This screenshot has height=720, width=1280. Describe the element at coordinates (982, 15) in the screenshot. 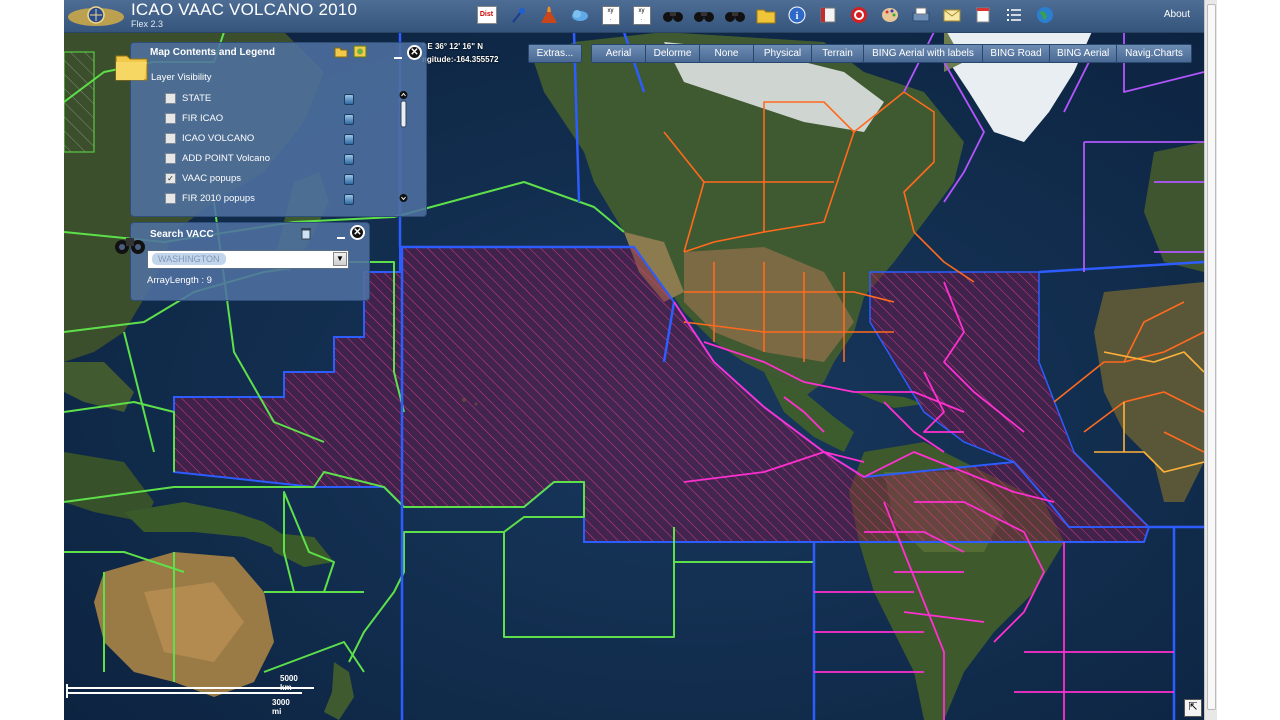

I see `document-icon` at that location.